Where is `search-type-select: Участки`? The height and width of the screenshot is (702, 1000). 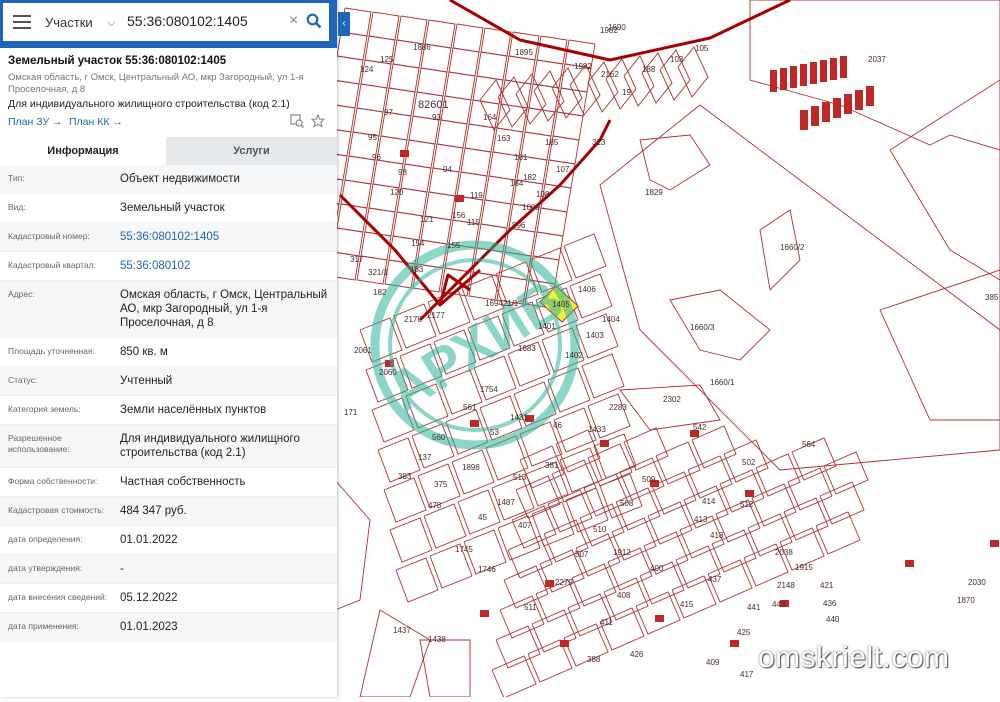
search-type-select: Участки is located at coordinates (69, 22).